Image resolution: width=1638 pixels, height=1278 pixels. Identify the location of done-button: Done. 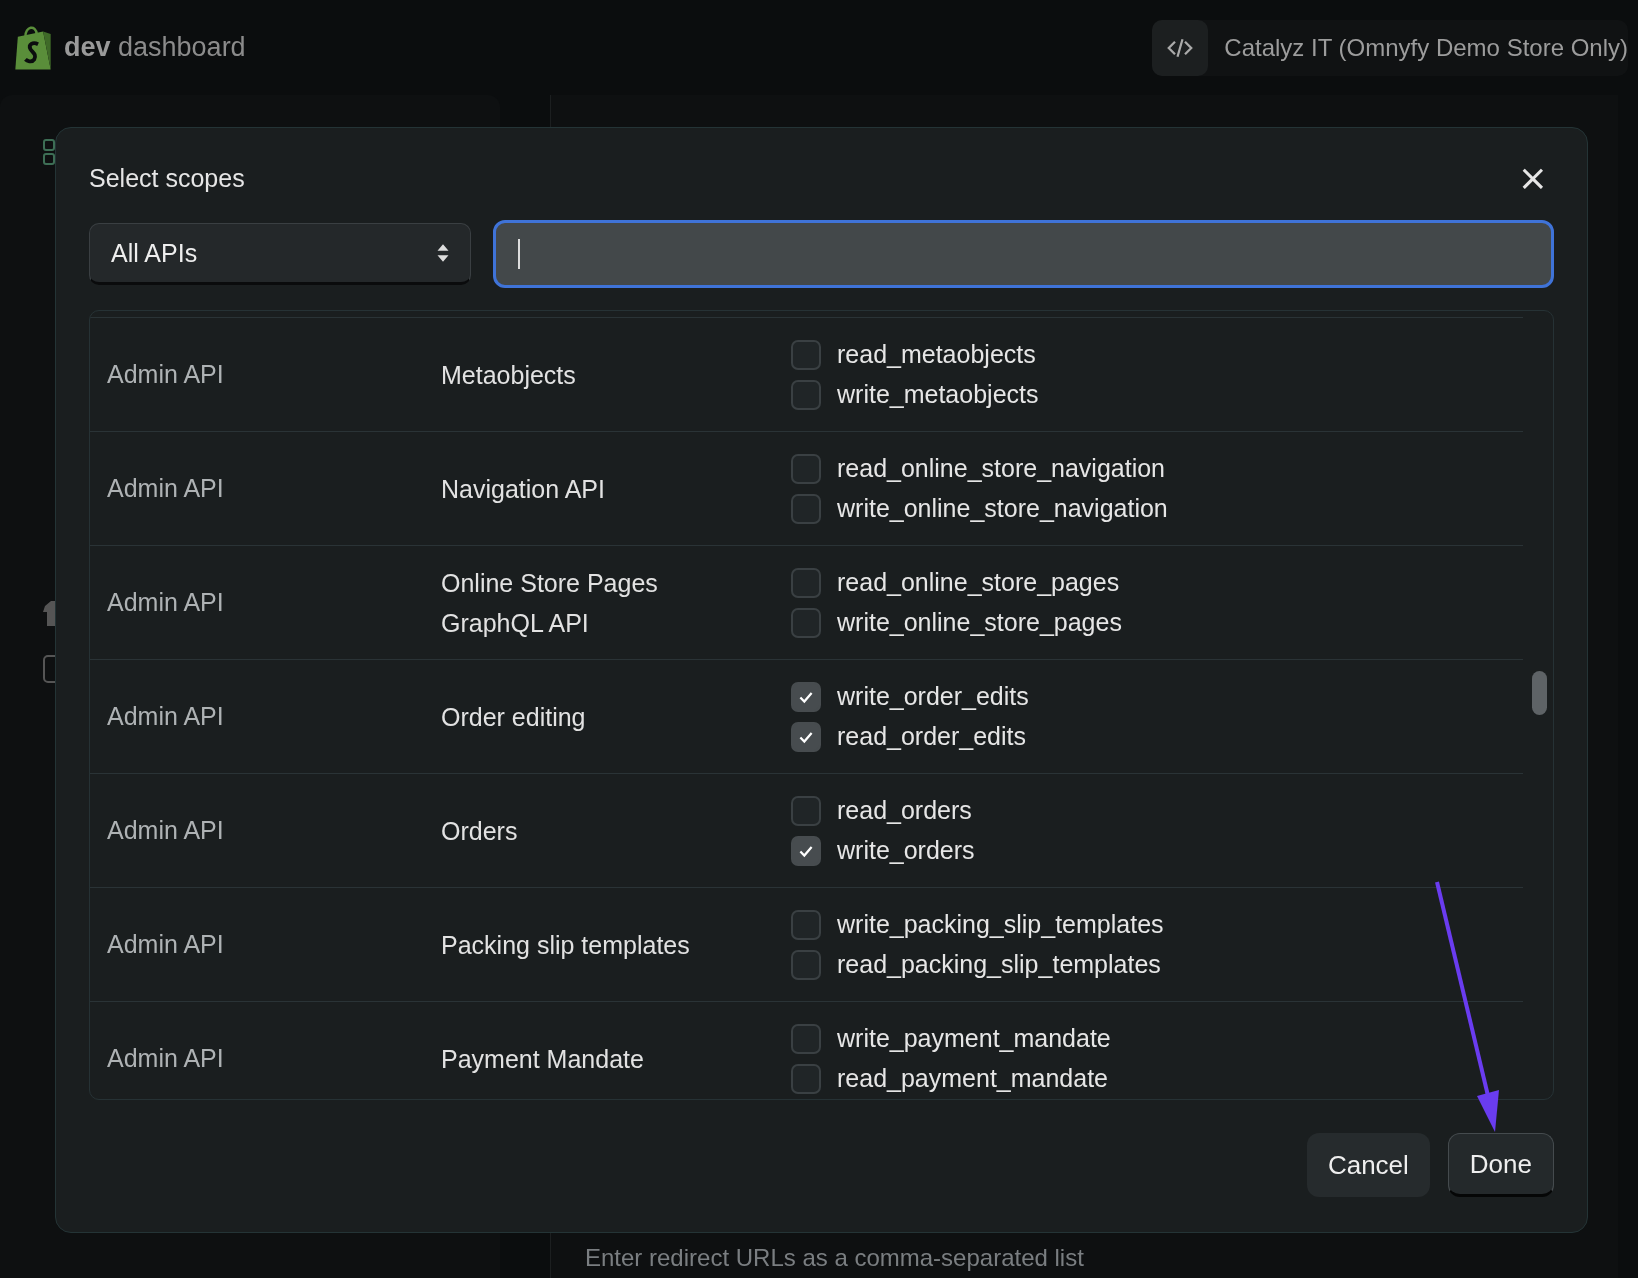
(1500, 1165).